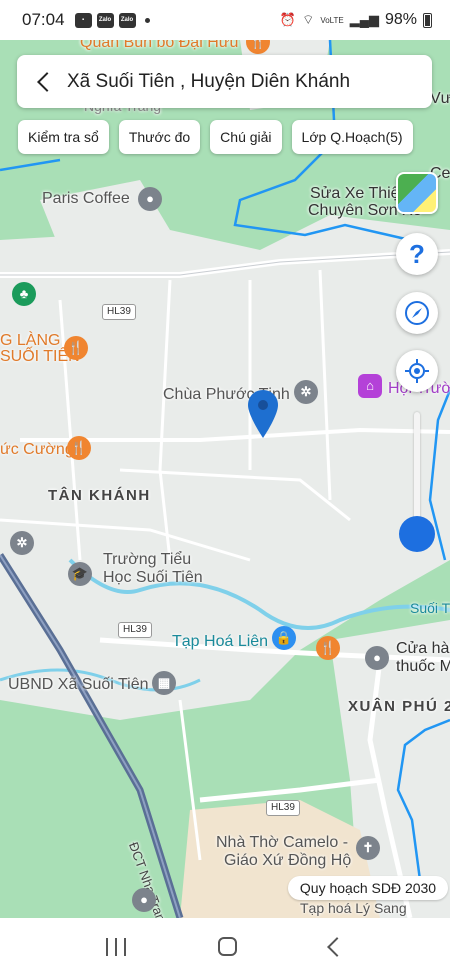  I want to click on government-building-icon: ⌂, so click(370, 386).